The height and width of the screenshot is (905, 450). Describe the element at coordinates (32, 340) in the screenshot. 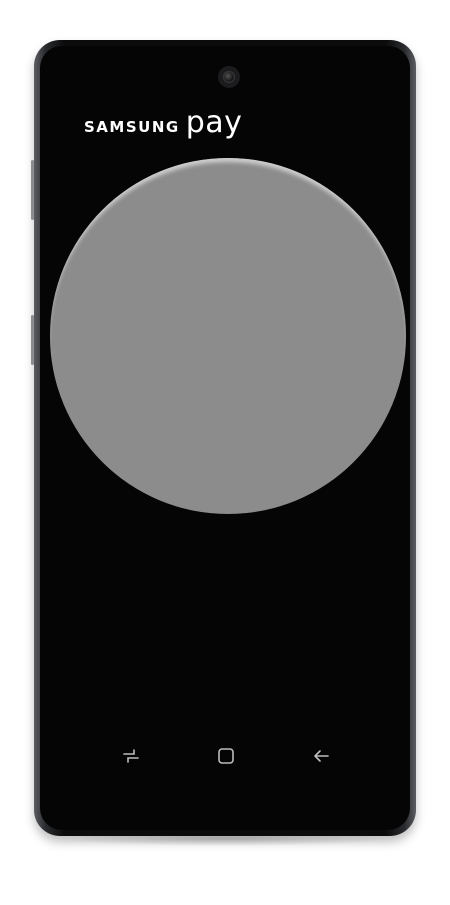

I see `power-button` at that location.